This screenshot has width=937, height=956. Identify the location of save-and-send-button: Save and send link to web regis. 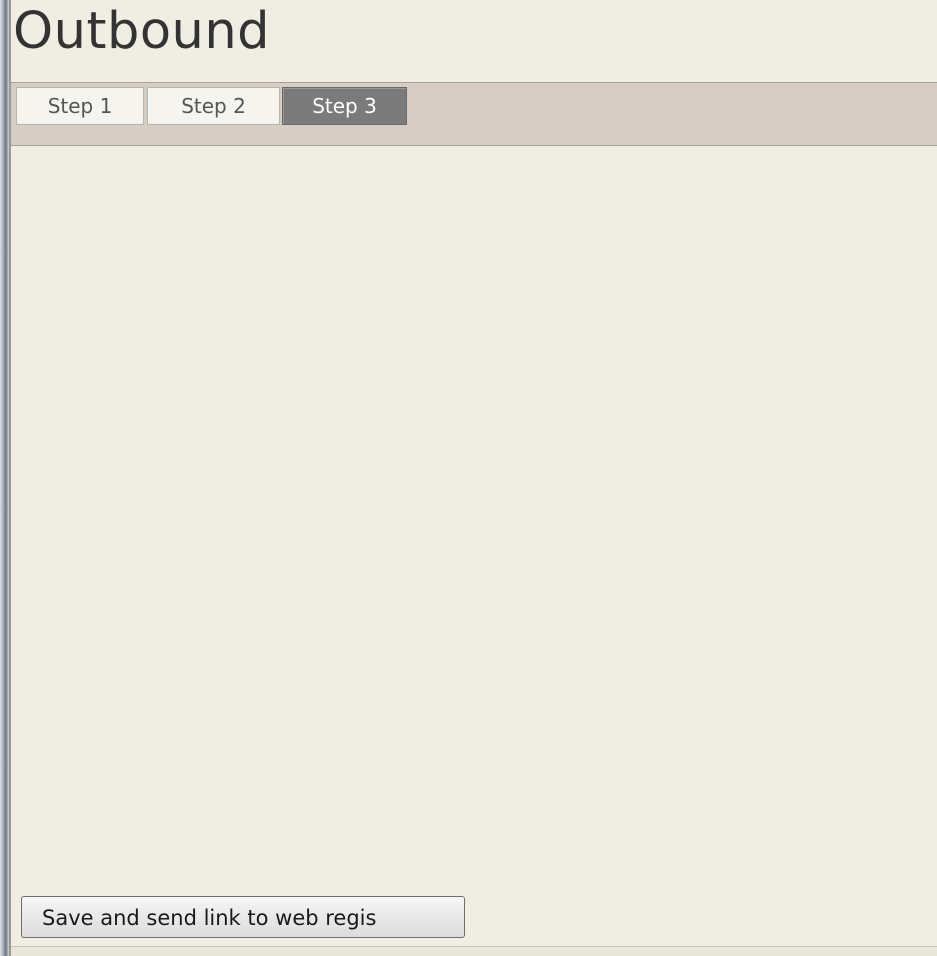
(243, 917).